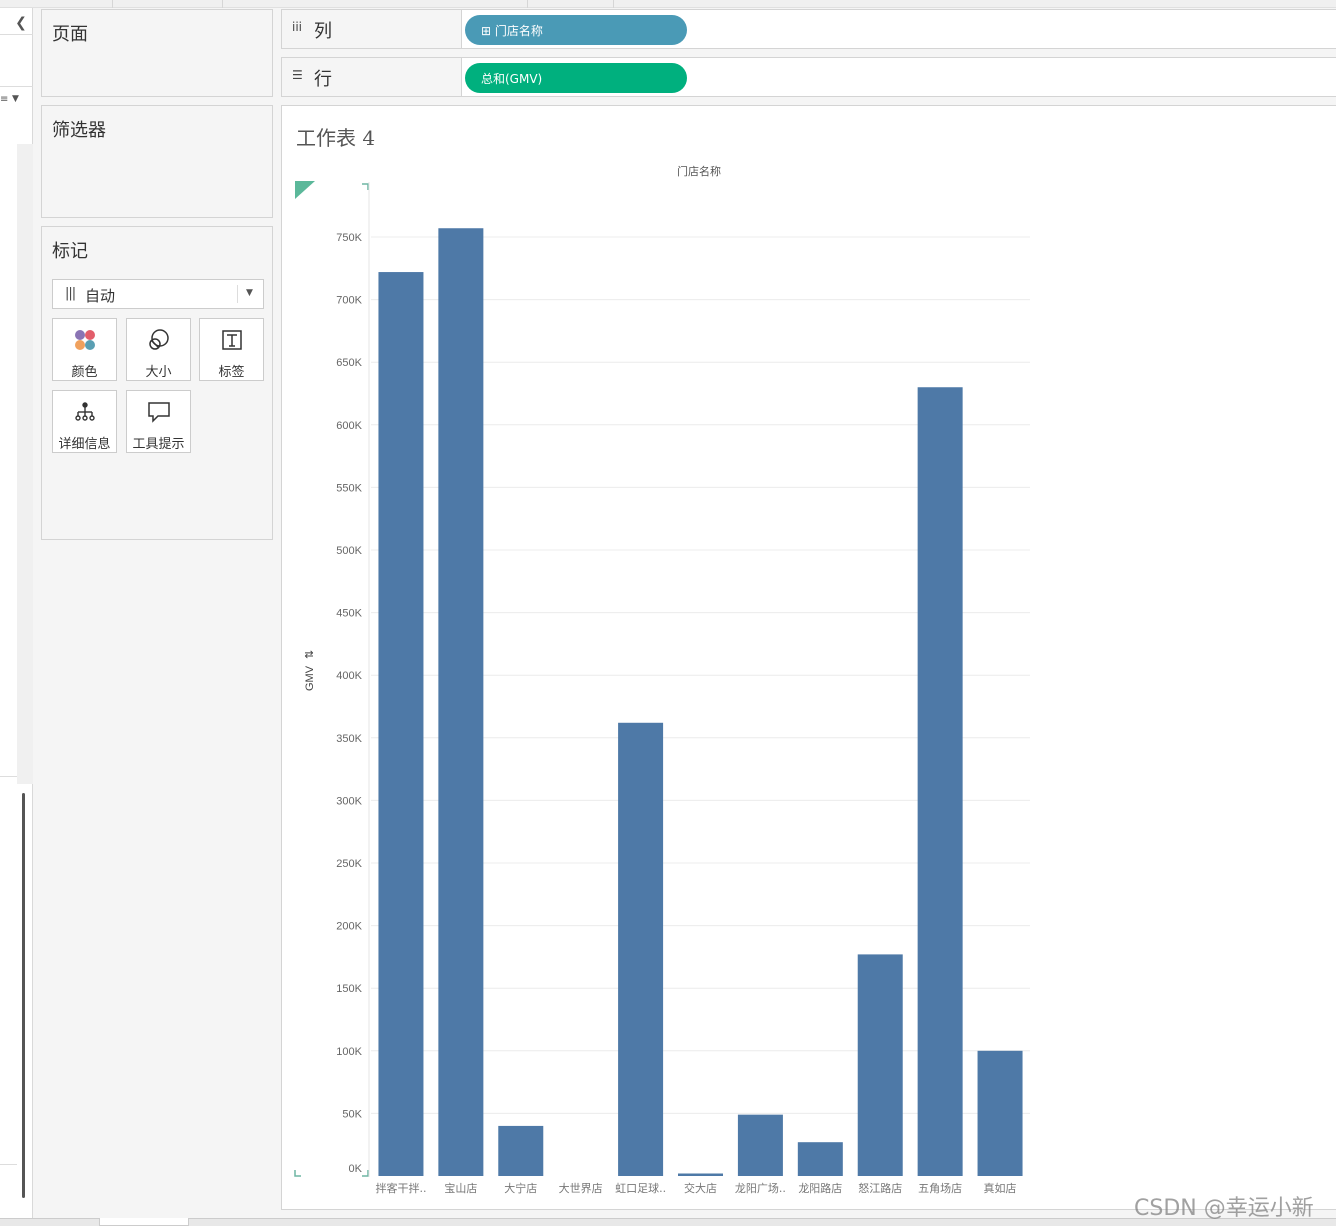  Describe the element at coordinates (668, 4) in the screenshot. I see `top-tab-strip` at that location.